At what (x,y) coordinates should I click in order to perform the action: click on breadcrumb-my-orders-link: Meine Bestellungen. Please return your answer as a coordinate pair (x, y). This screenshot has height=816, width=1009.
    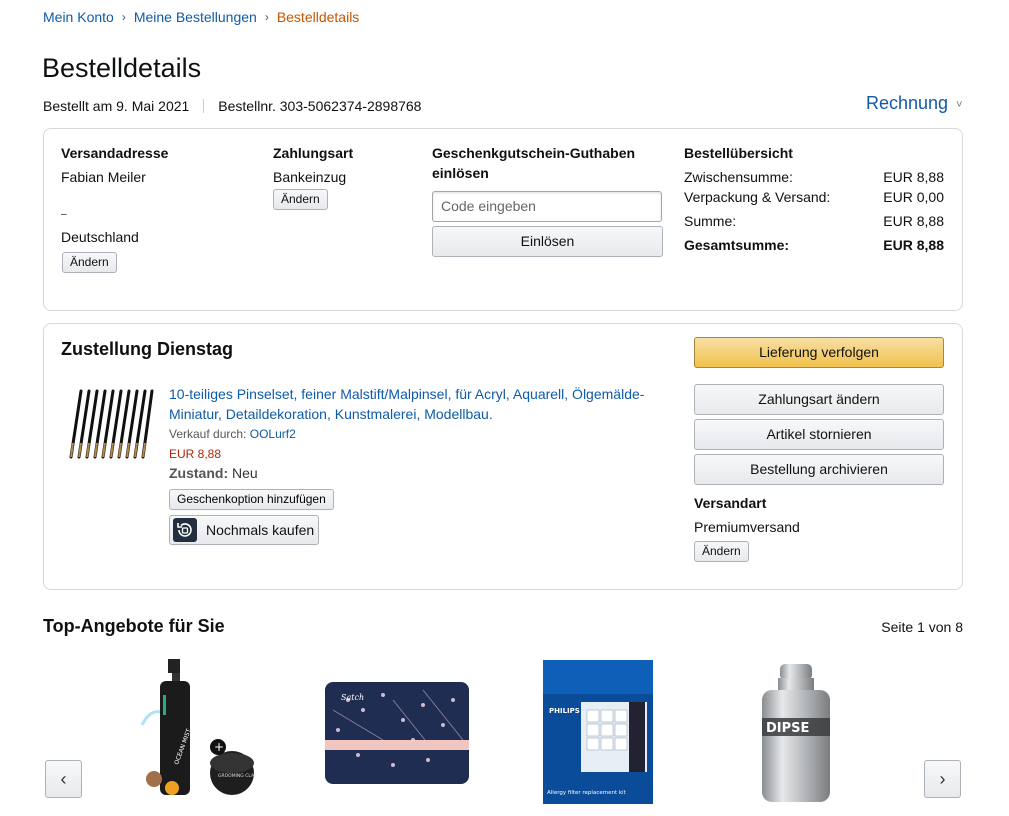
    Looking at the image, I should click on (195, 17).